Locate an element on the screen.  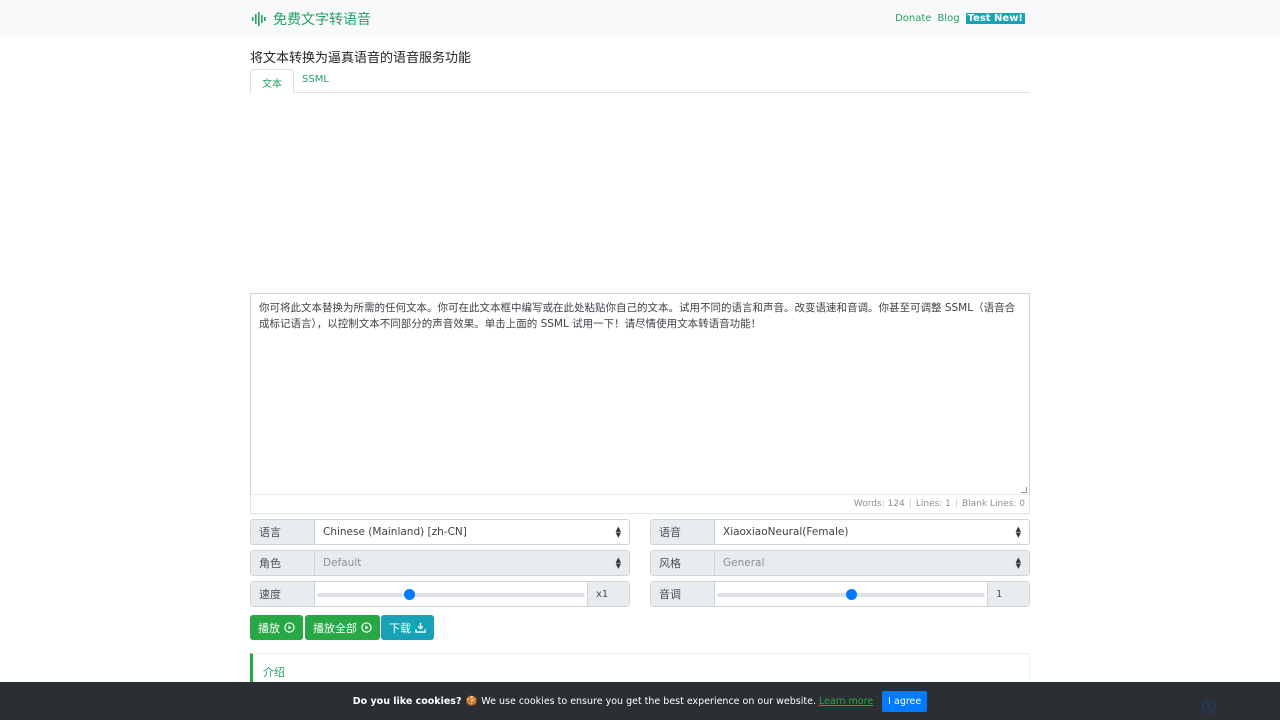
brand-logo: 免费文字转语音 is located at coordinates (311, 19).